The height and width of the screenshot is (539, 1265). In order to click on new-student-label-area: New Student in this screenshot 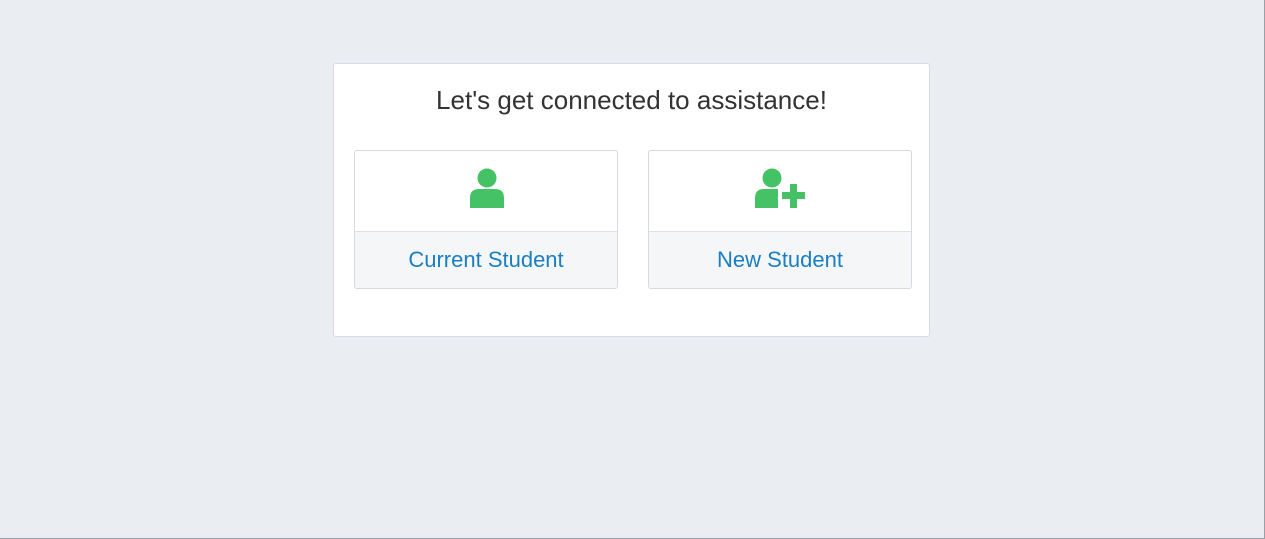, I will do `click(780, 260)`.